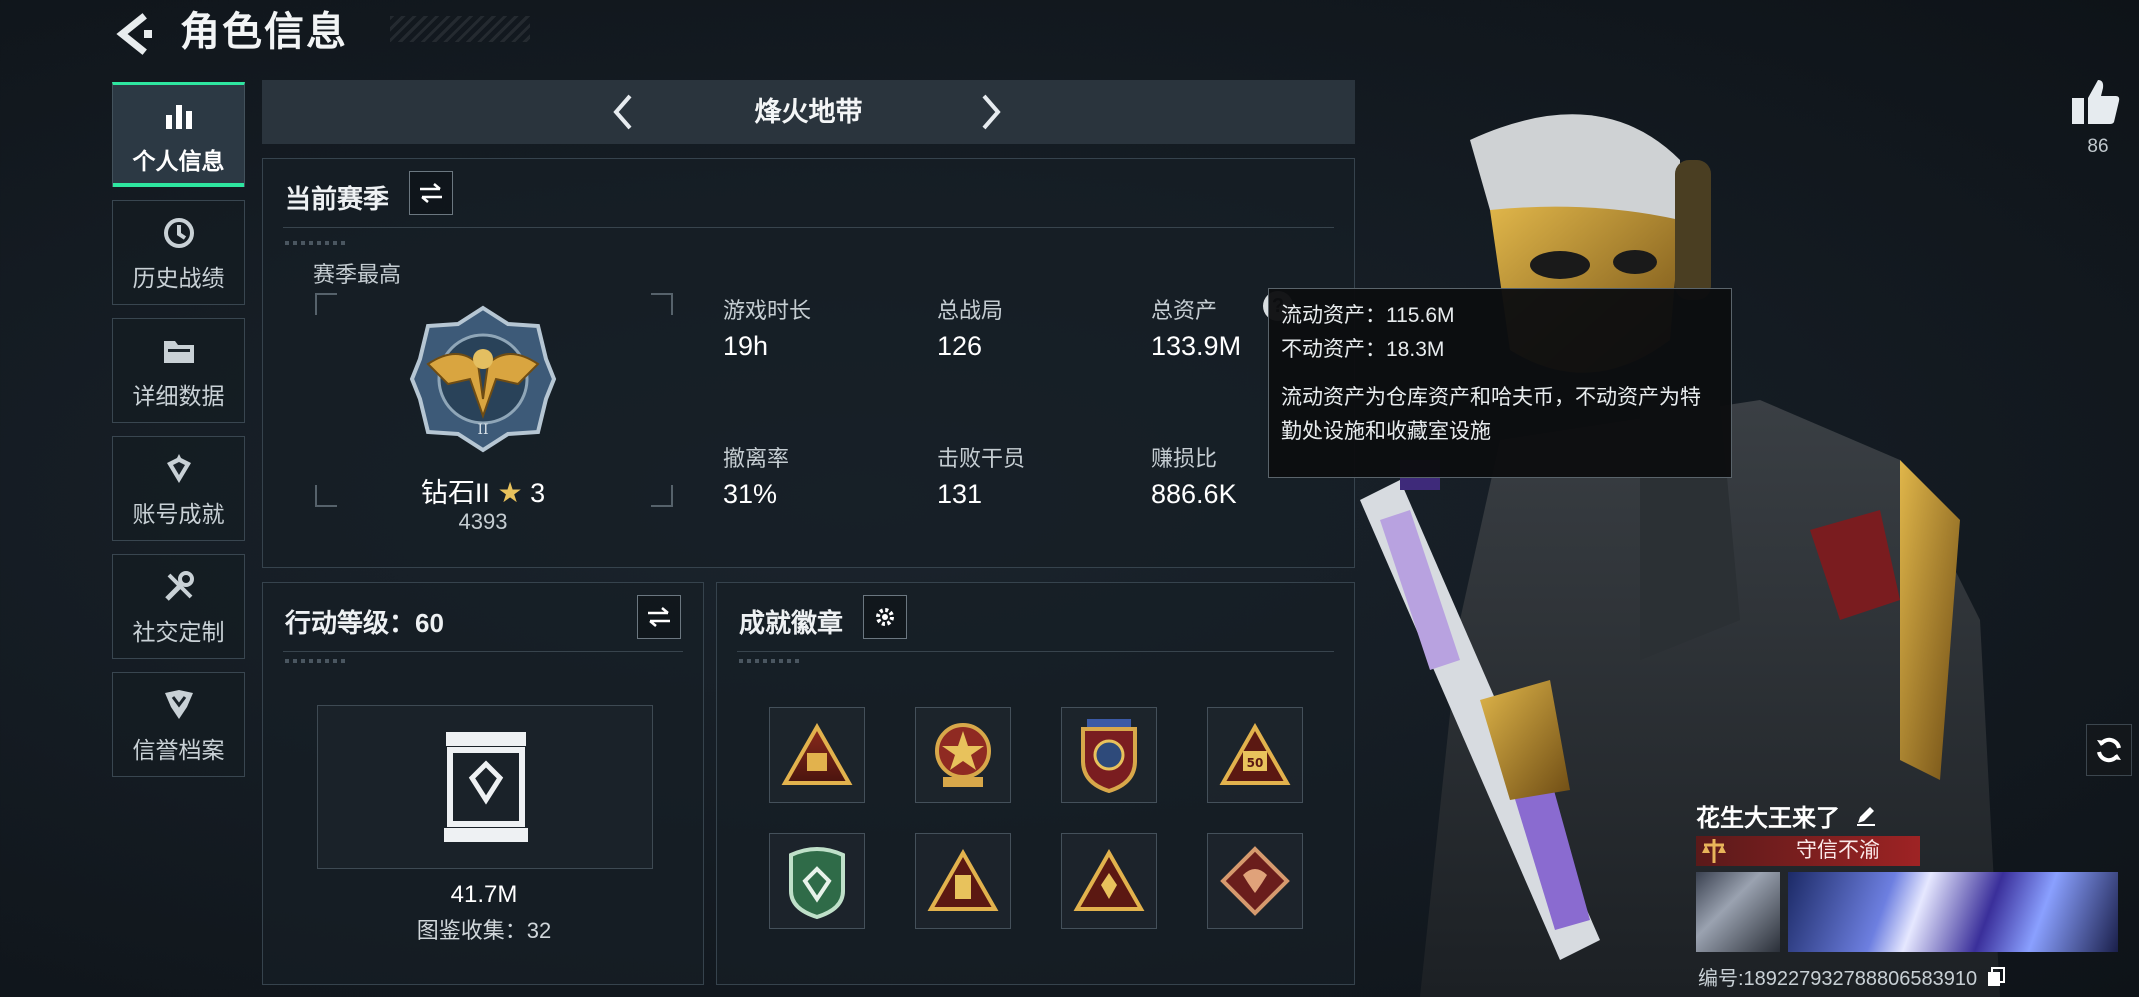 The height and width of the screenshot is (997, 2139). I want to click on display-case-icon, so click(486, 787).